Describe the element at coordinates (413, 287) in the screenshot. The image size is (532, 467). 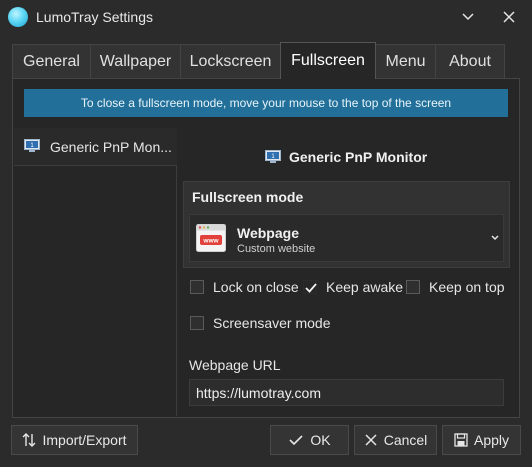
I see `keep-on-top-checkbox` at that location.